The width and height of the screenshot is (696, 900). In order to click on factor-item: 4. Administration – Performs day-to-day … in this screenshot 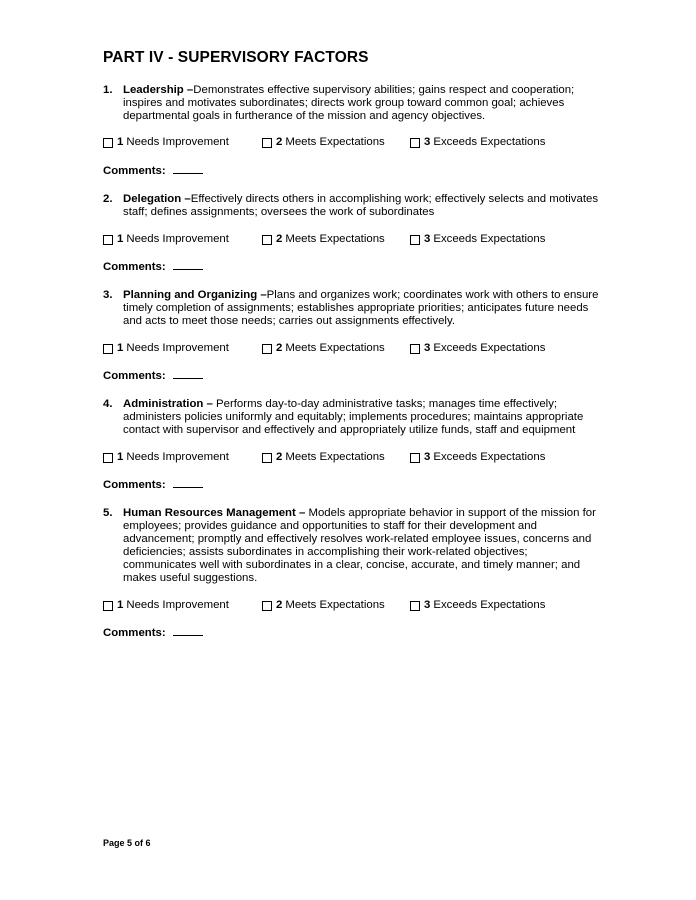, I will do `click(353, 417)`.